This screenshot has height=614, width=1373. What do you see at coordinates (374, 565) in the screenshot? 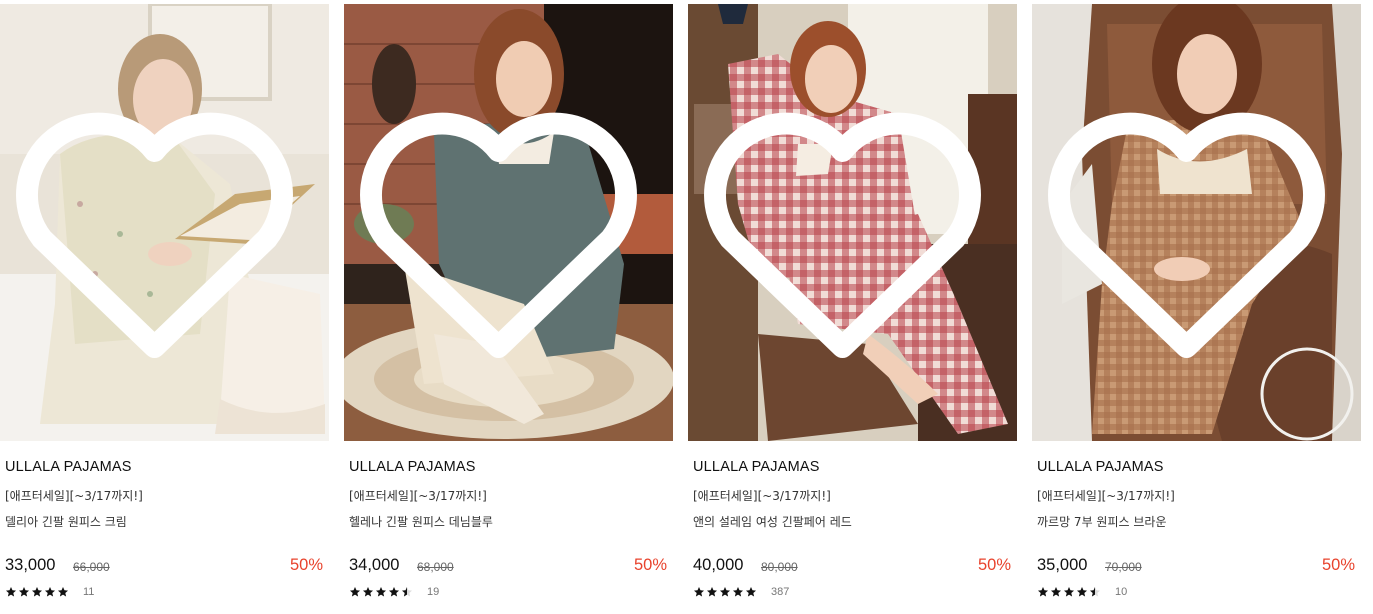
I see `sale-price: 34,000` at bounding box center [374, 565].